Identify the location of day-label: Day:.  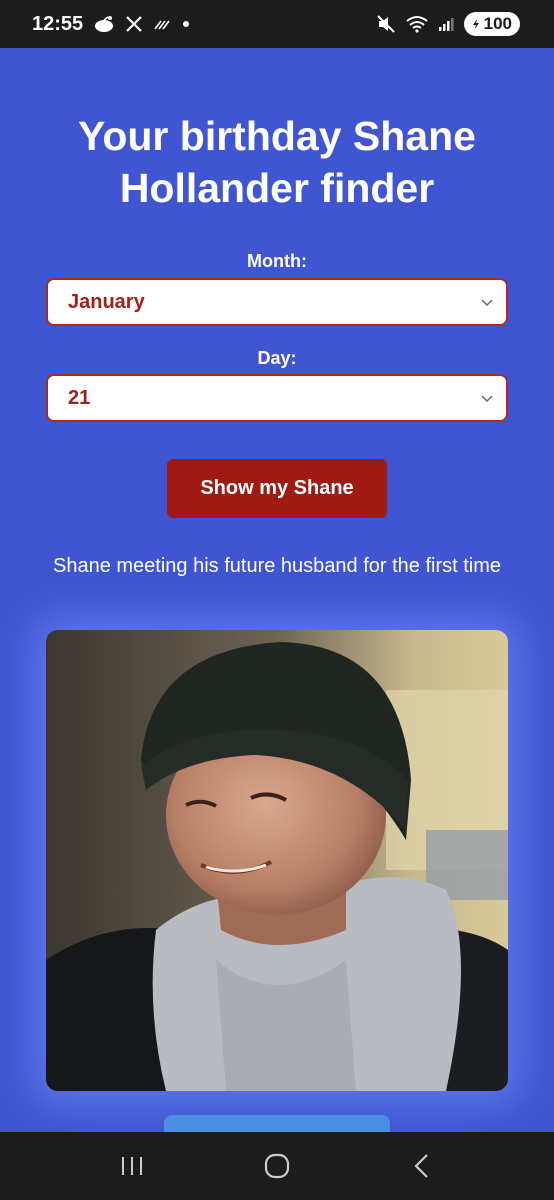
(277, 358).